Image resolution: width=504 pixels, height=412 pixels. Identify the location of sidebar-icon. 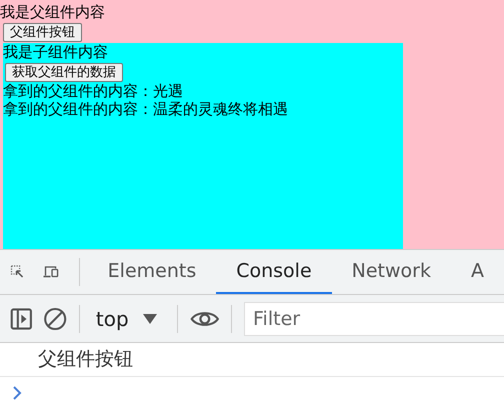
(21, 319).